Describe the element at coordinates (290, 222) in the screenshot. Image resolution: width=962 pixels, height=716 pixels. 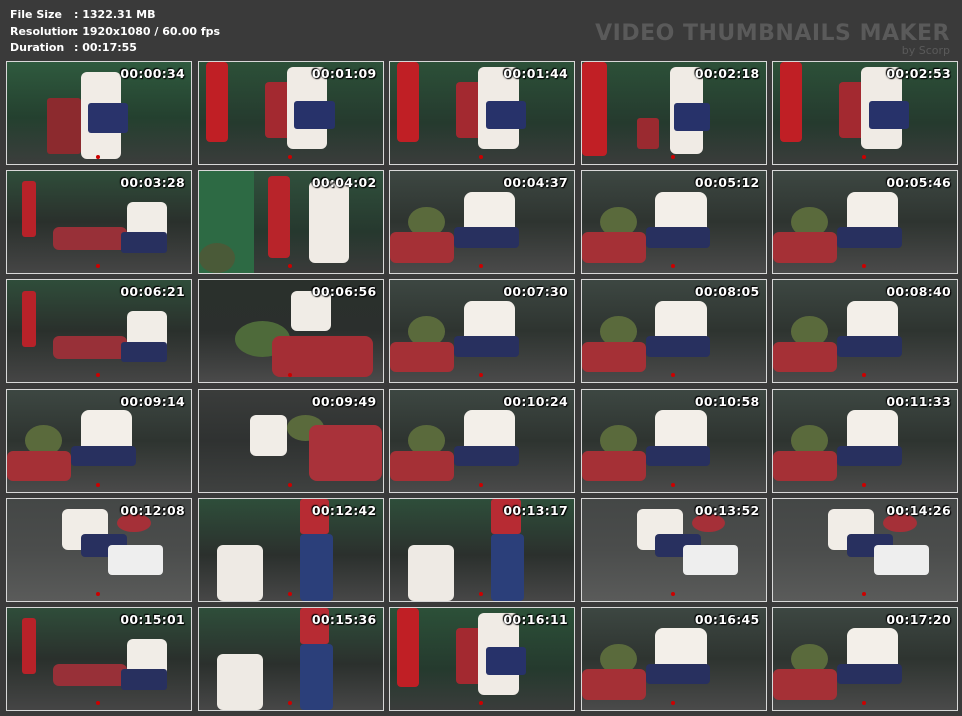
I see `video-thumbnail: 00:04:02` at that location.